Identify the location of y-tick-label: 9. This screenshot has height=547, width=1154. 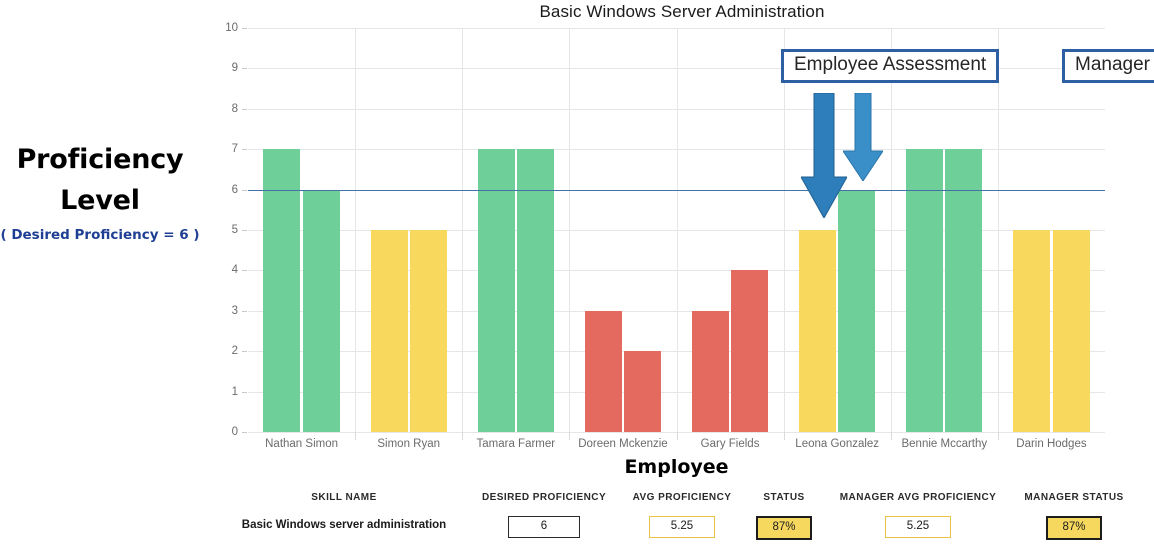
(234, 68).